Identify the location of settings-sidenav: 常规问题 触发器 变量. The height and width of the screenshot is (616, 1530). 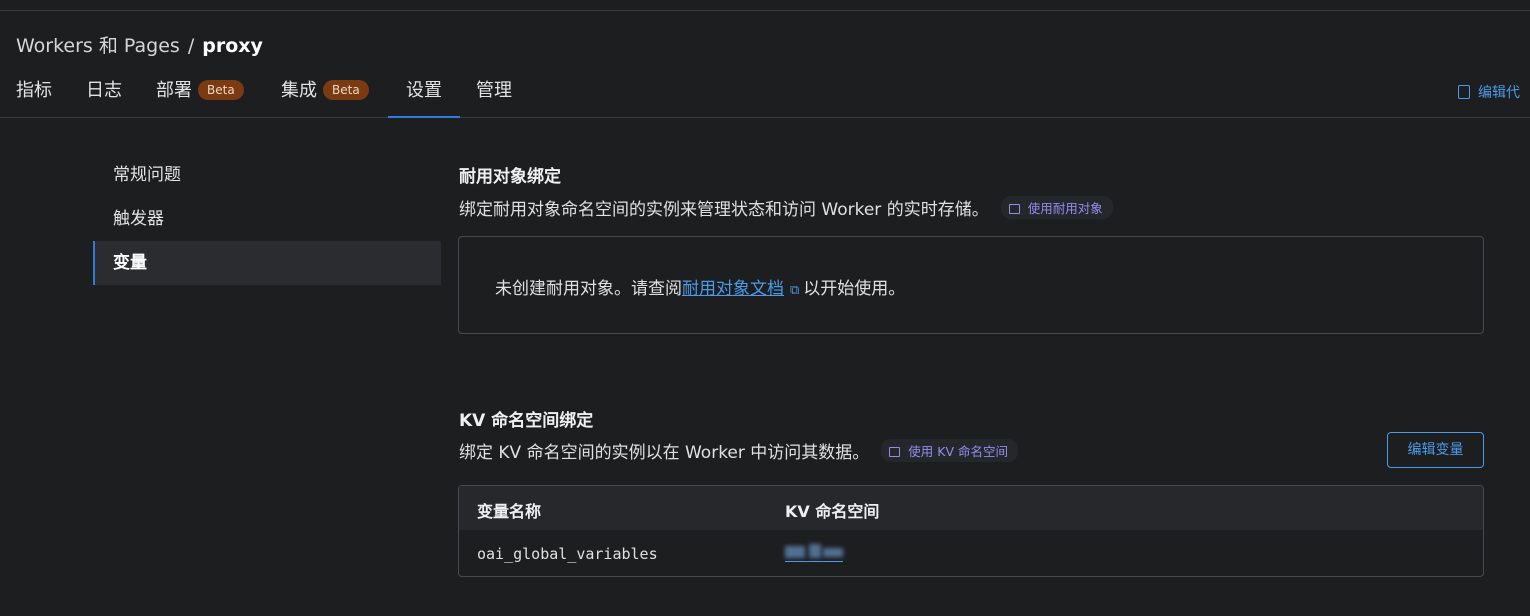
(267, 219).